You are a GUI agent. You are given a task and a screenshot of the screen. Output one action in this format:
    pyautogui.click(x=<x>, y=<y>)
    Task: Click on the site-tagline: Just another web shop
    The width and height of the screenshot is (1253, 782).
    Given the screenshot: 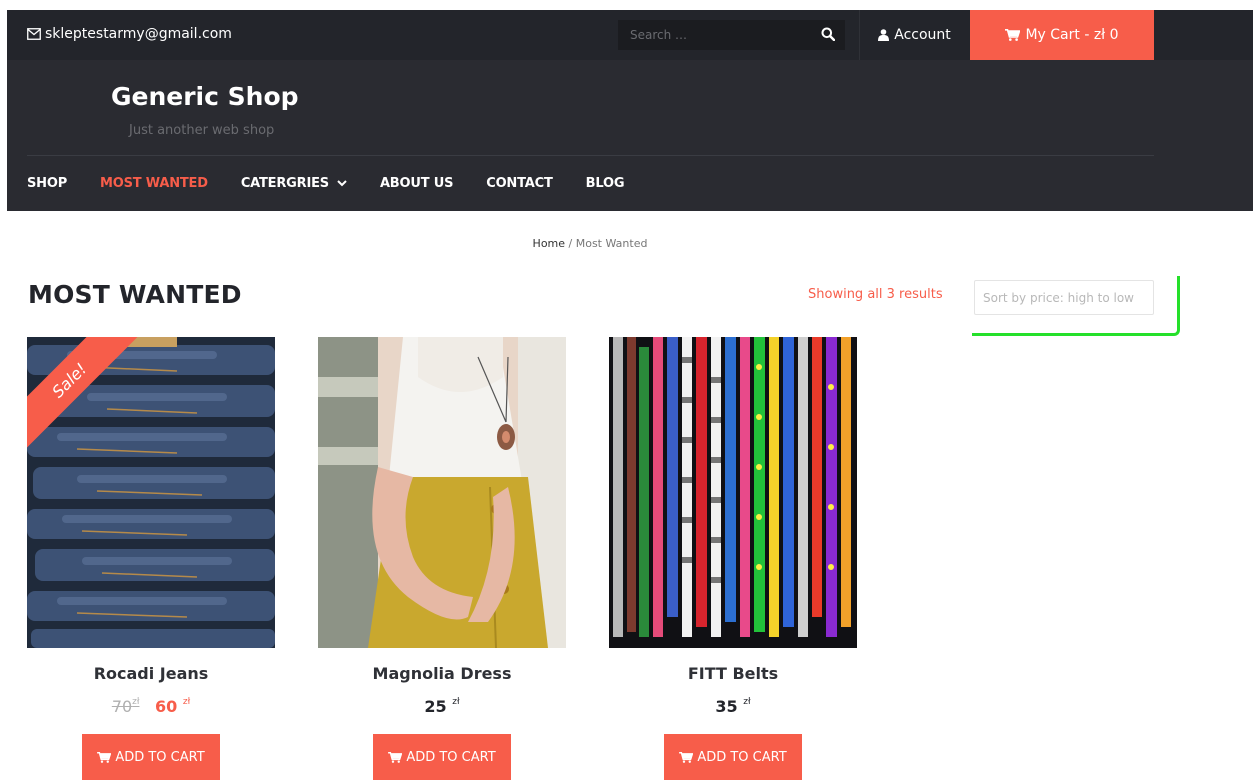 What is the action you would take?
    pyautogui.click(x=202, y=130)
    